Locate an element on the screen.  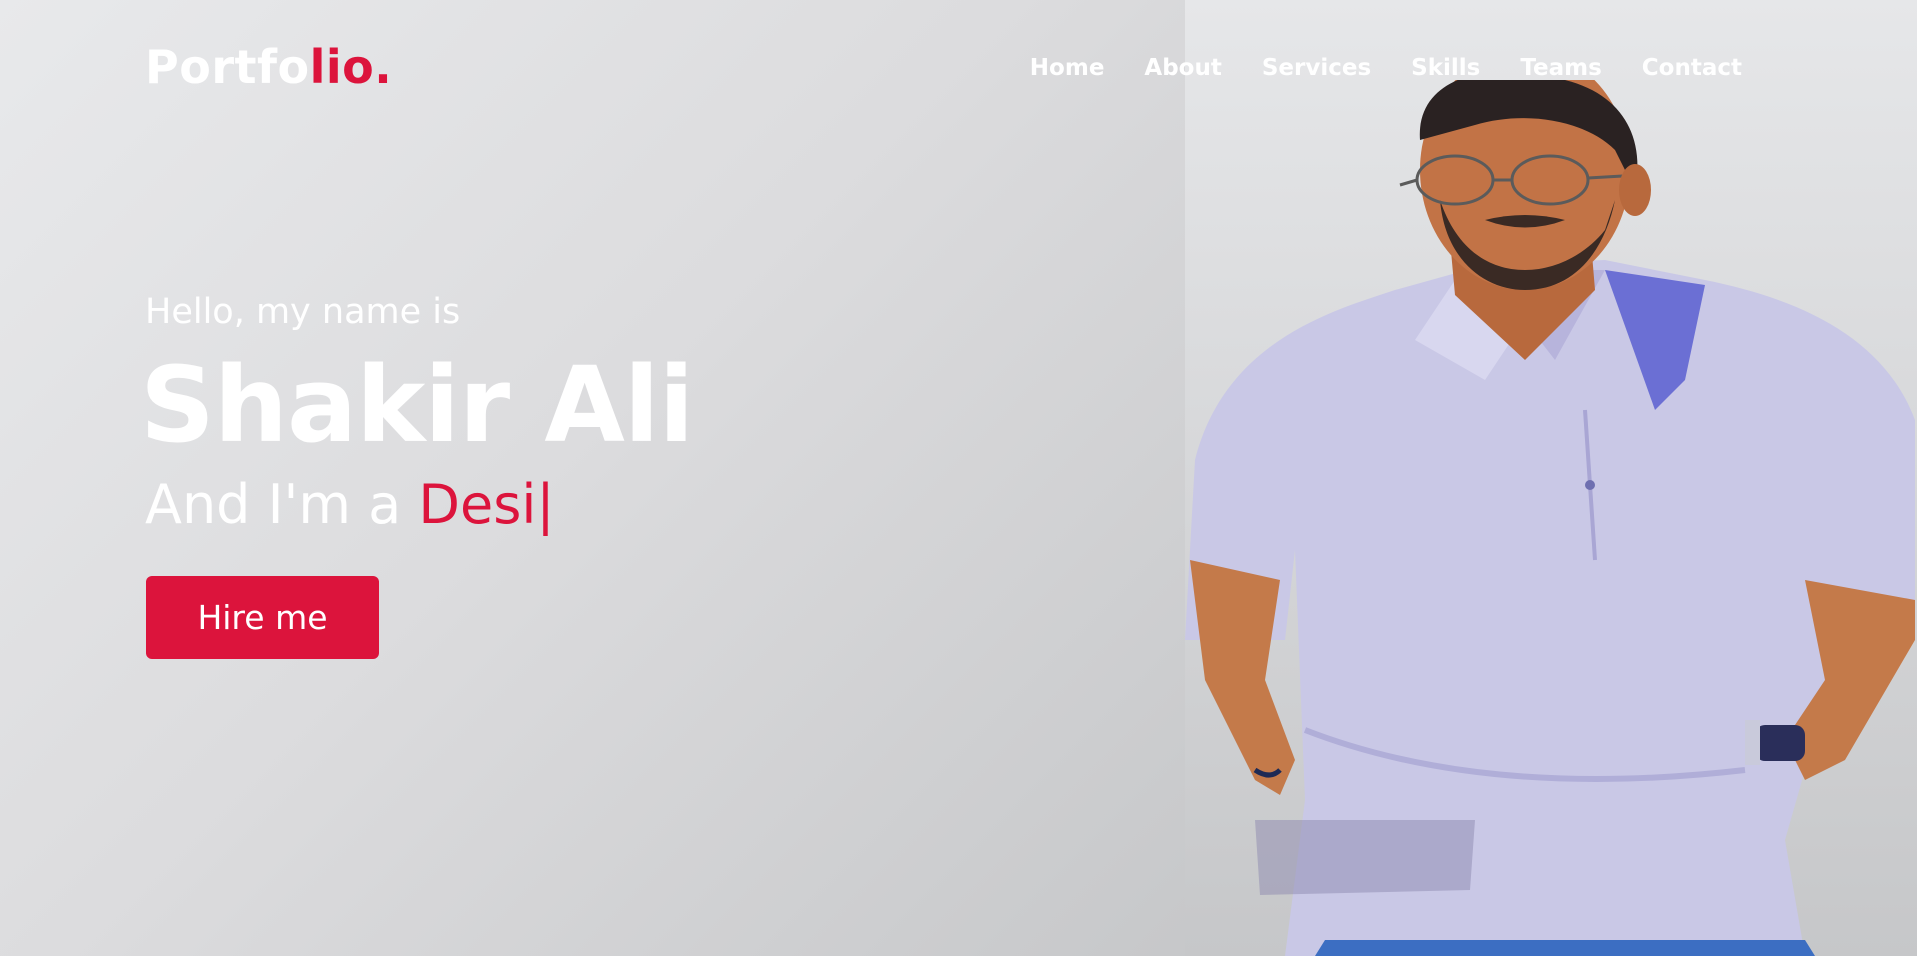
nav-item-services: Services is located at coordinates (1316, 68).